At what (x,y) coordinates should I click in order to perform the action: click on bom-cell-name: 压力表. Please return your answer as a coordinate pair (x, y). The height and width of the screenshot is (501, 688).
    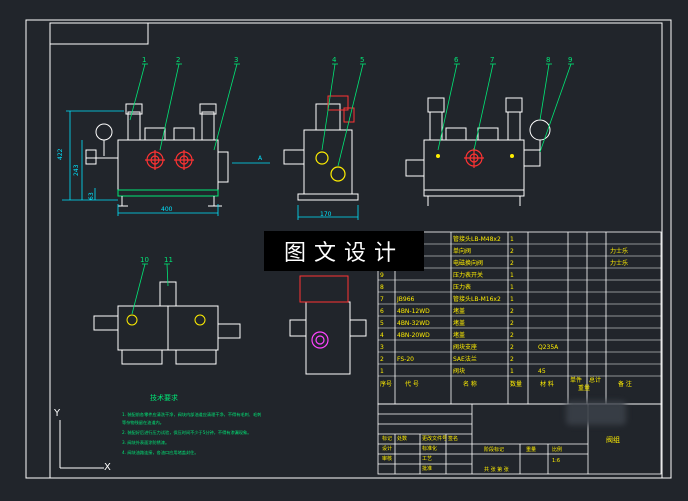
    Looking at the image, I should click on (462, 287).